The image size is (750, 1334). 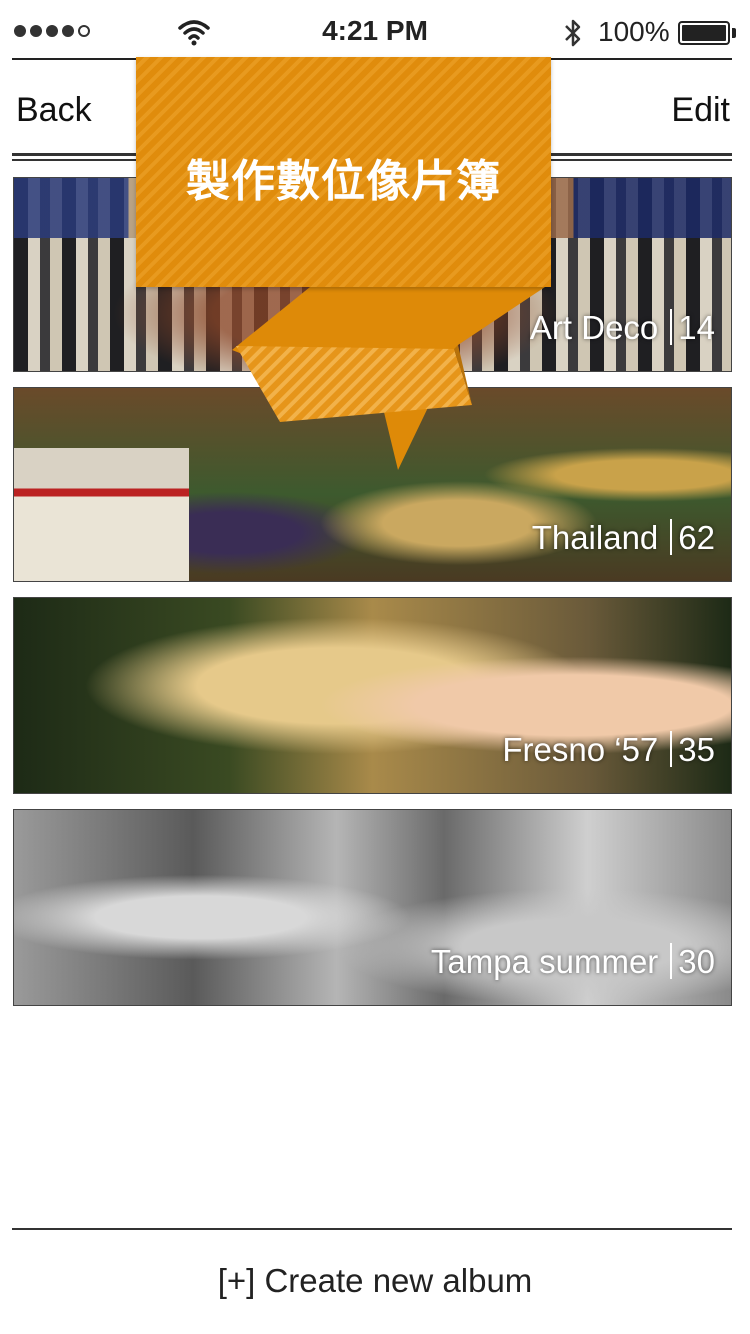 I want to click on album-item-tampa-summer: Tampa summer 30, so click(x=372, y=907).